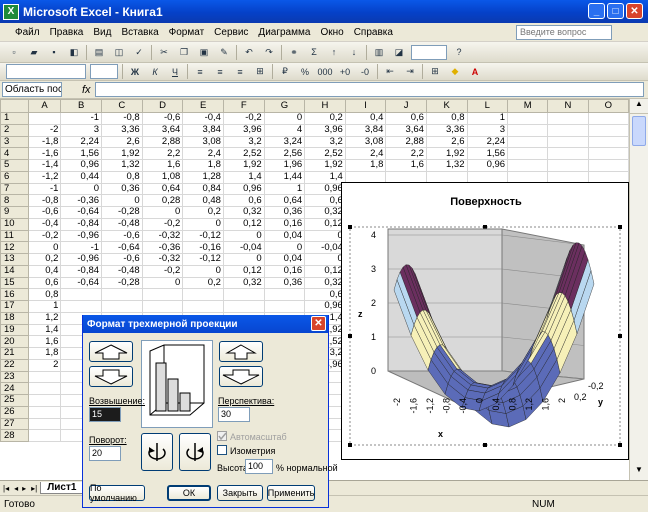 This screenshot has width=648, height=512. I want to click on cell: -0,4, so click(44, 224).